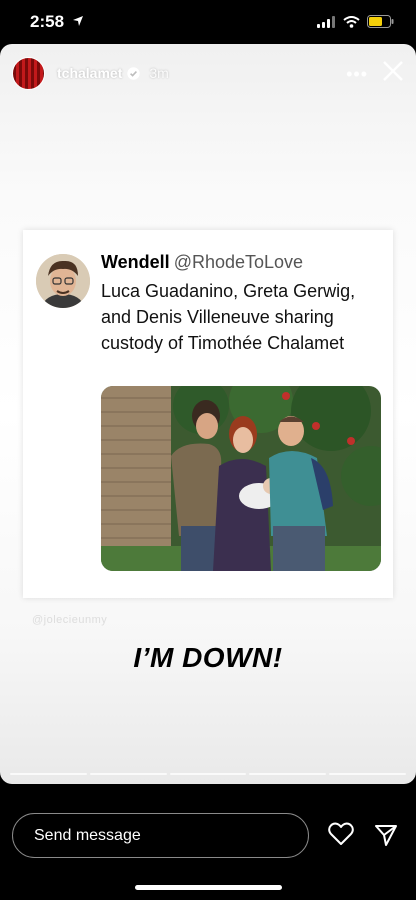 Image resolution: width=416 pixels, height=900 pixels. Describe the element at coordinates (134, 73) in the screenshot. I see `verified-badge-icon` at that location.